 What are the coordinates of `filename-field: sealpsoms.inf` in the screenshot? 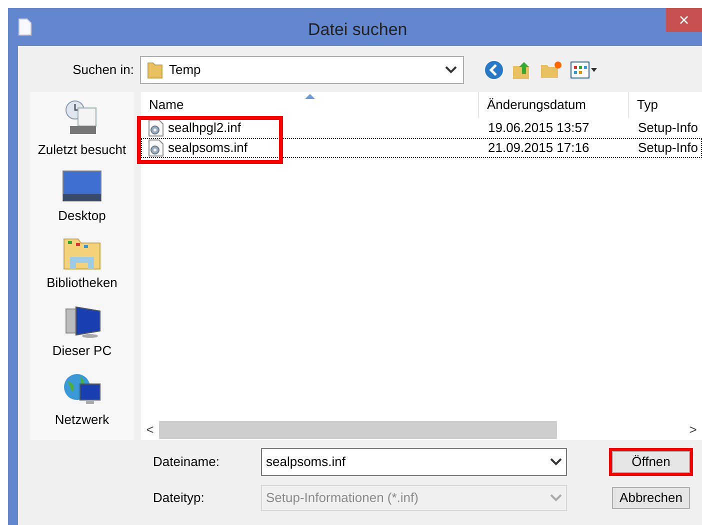 It's located at (414, 462).